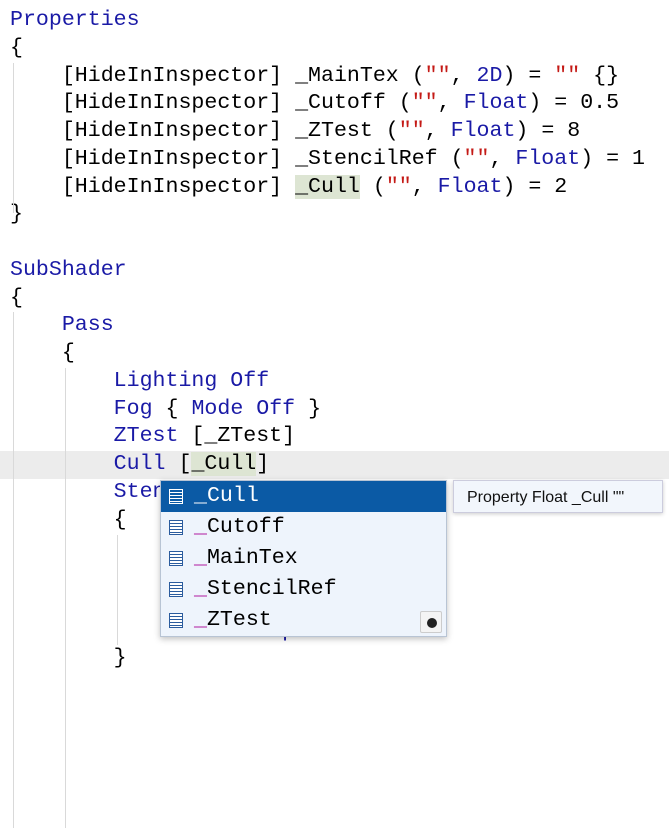  Describe the element at coordinates (178, 464) in the screenshot. I see `code-token: [` at that location.